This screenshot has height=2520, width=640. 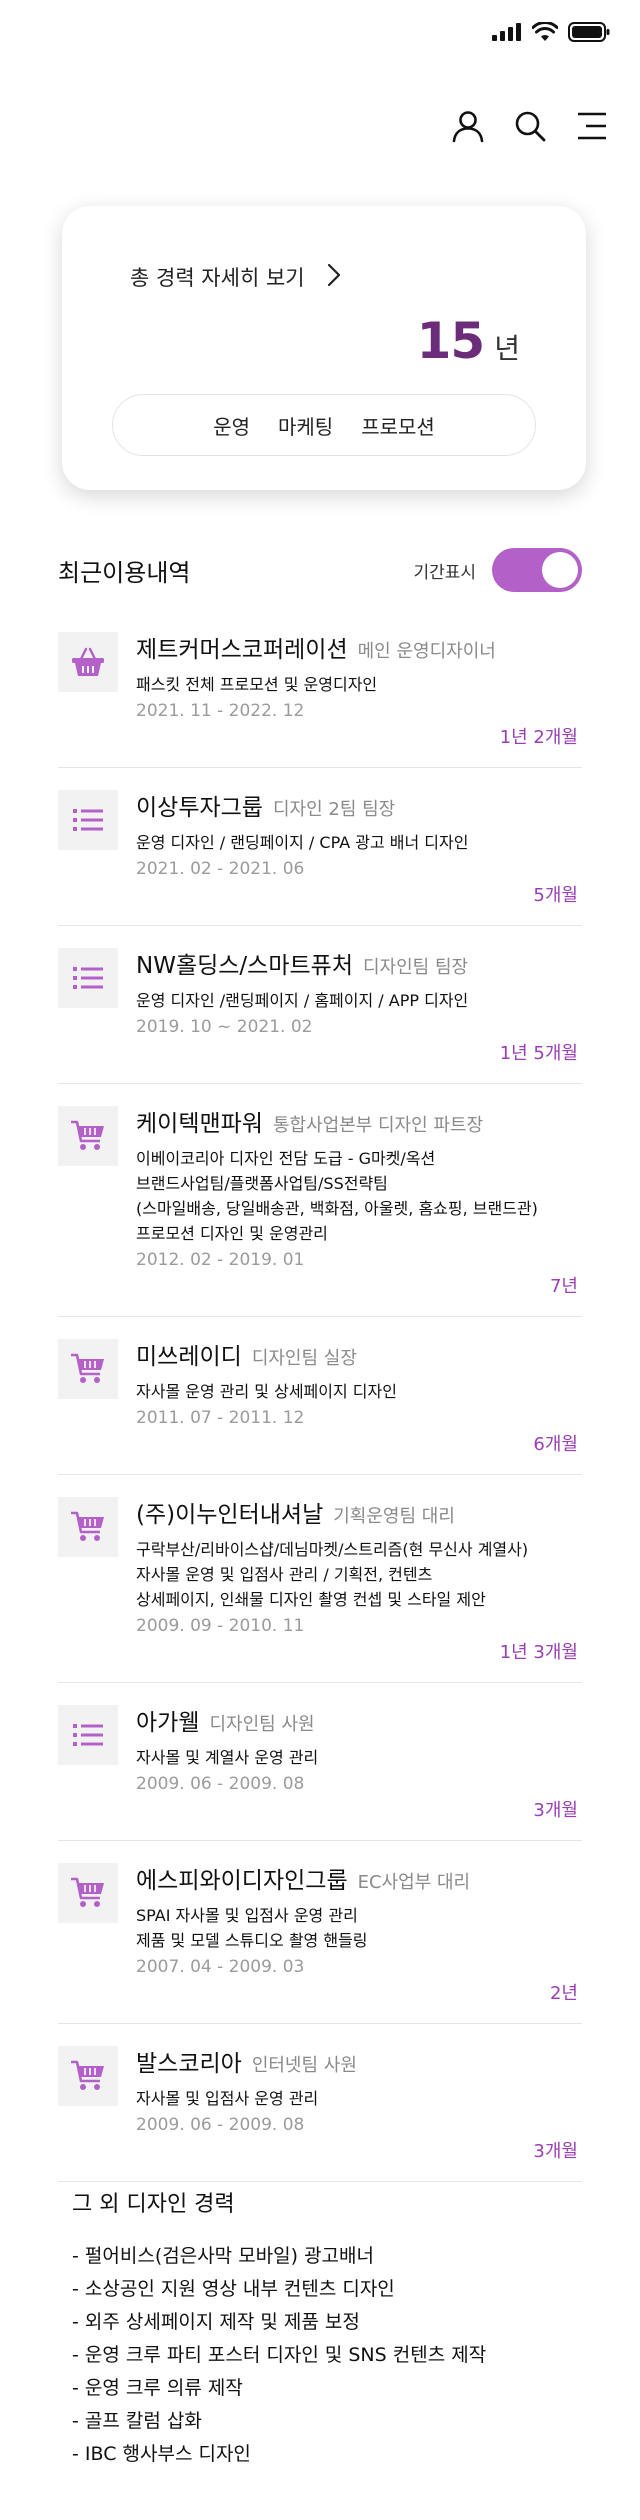 I want to click on entry-duration: 6개월, so click(x=555, y=1444).